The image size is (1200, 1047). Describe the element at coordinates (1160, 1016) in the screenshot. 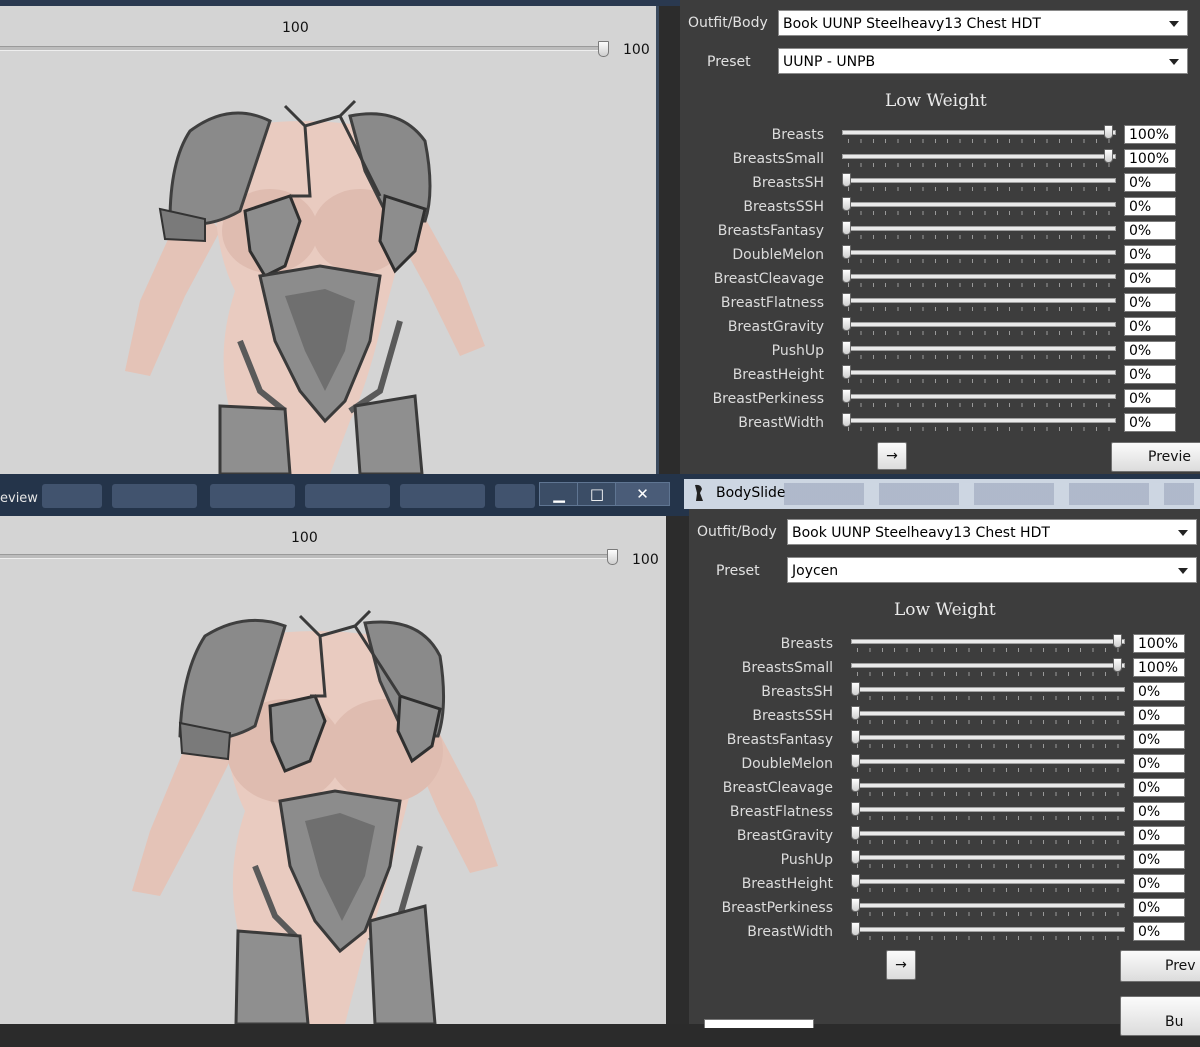

I see `build-button: Bu` at that location.